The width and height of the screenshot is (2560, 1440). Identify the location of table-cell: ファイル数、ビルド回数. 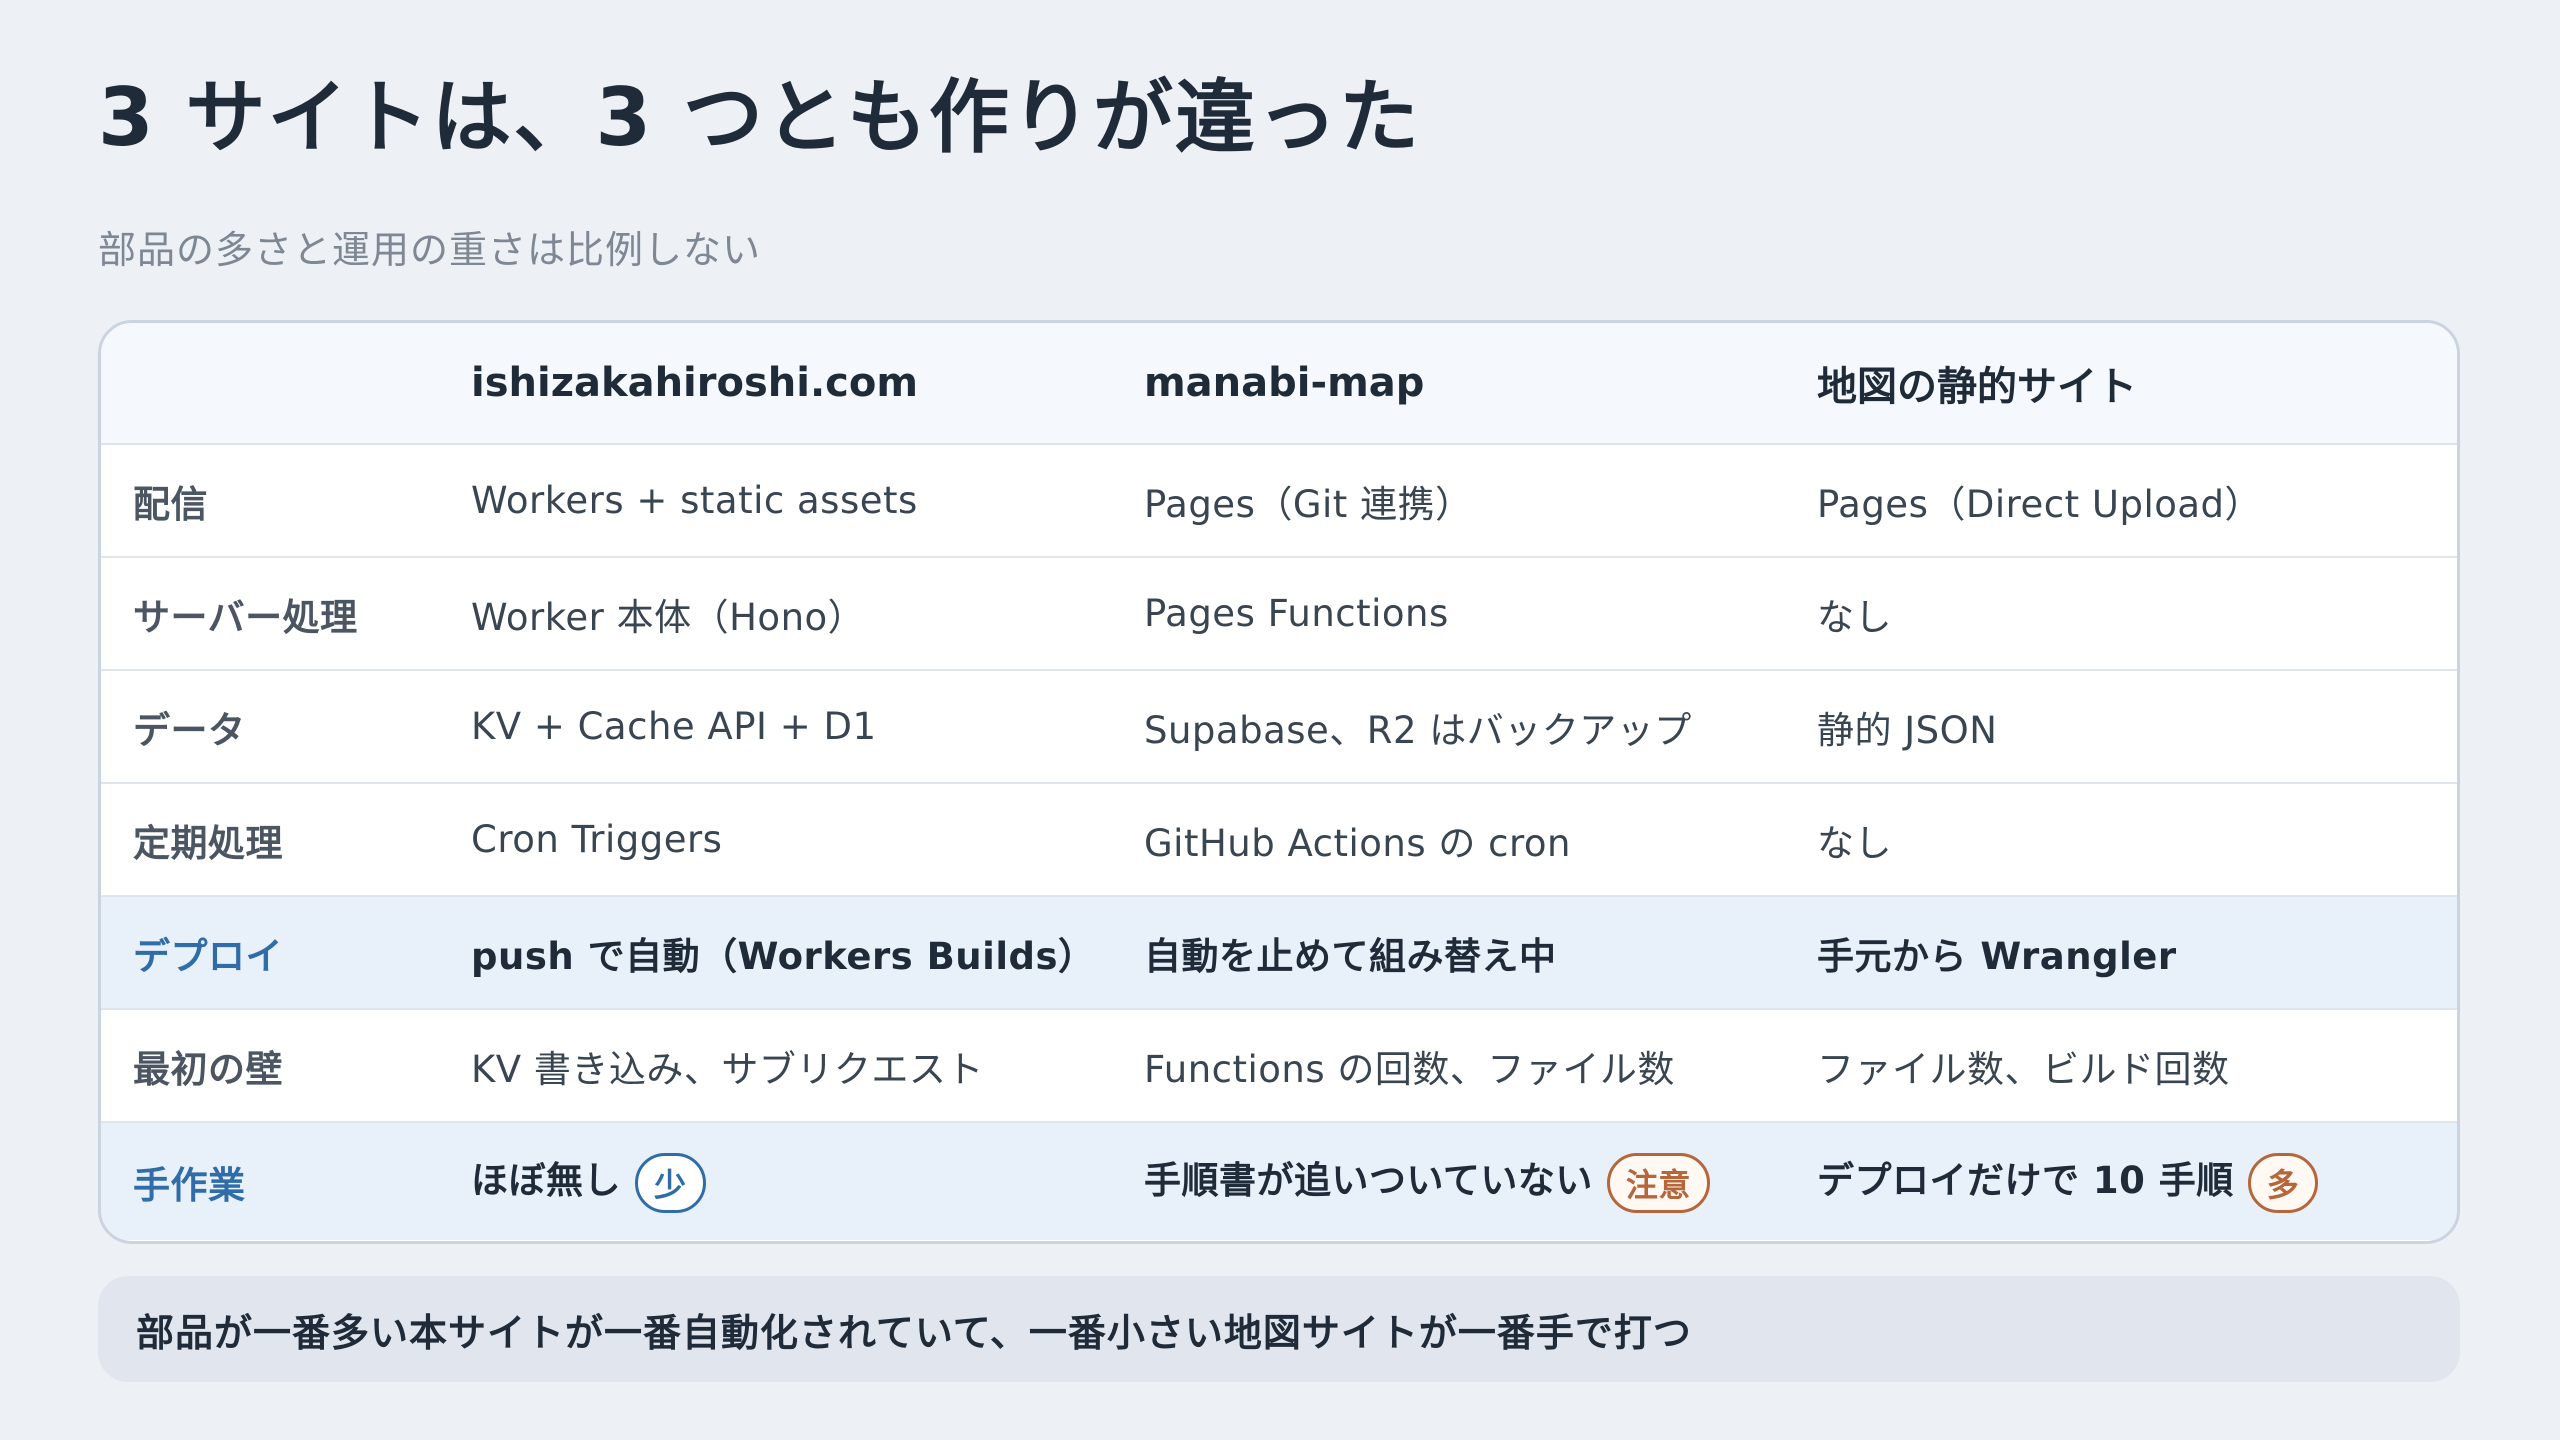
(2023, 1069).